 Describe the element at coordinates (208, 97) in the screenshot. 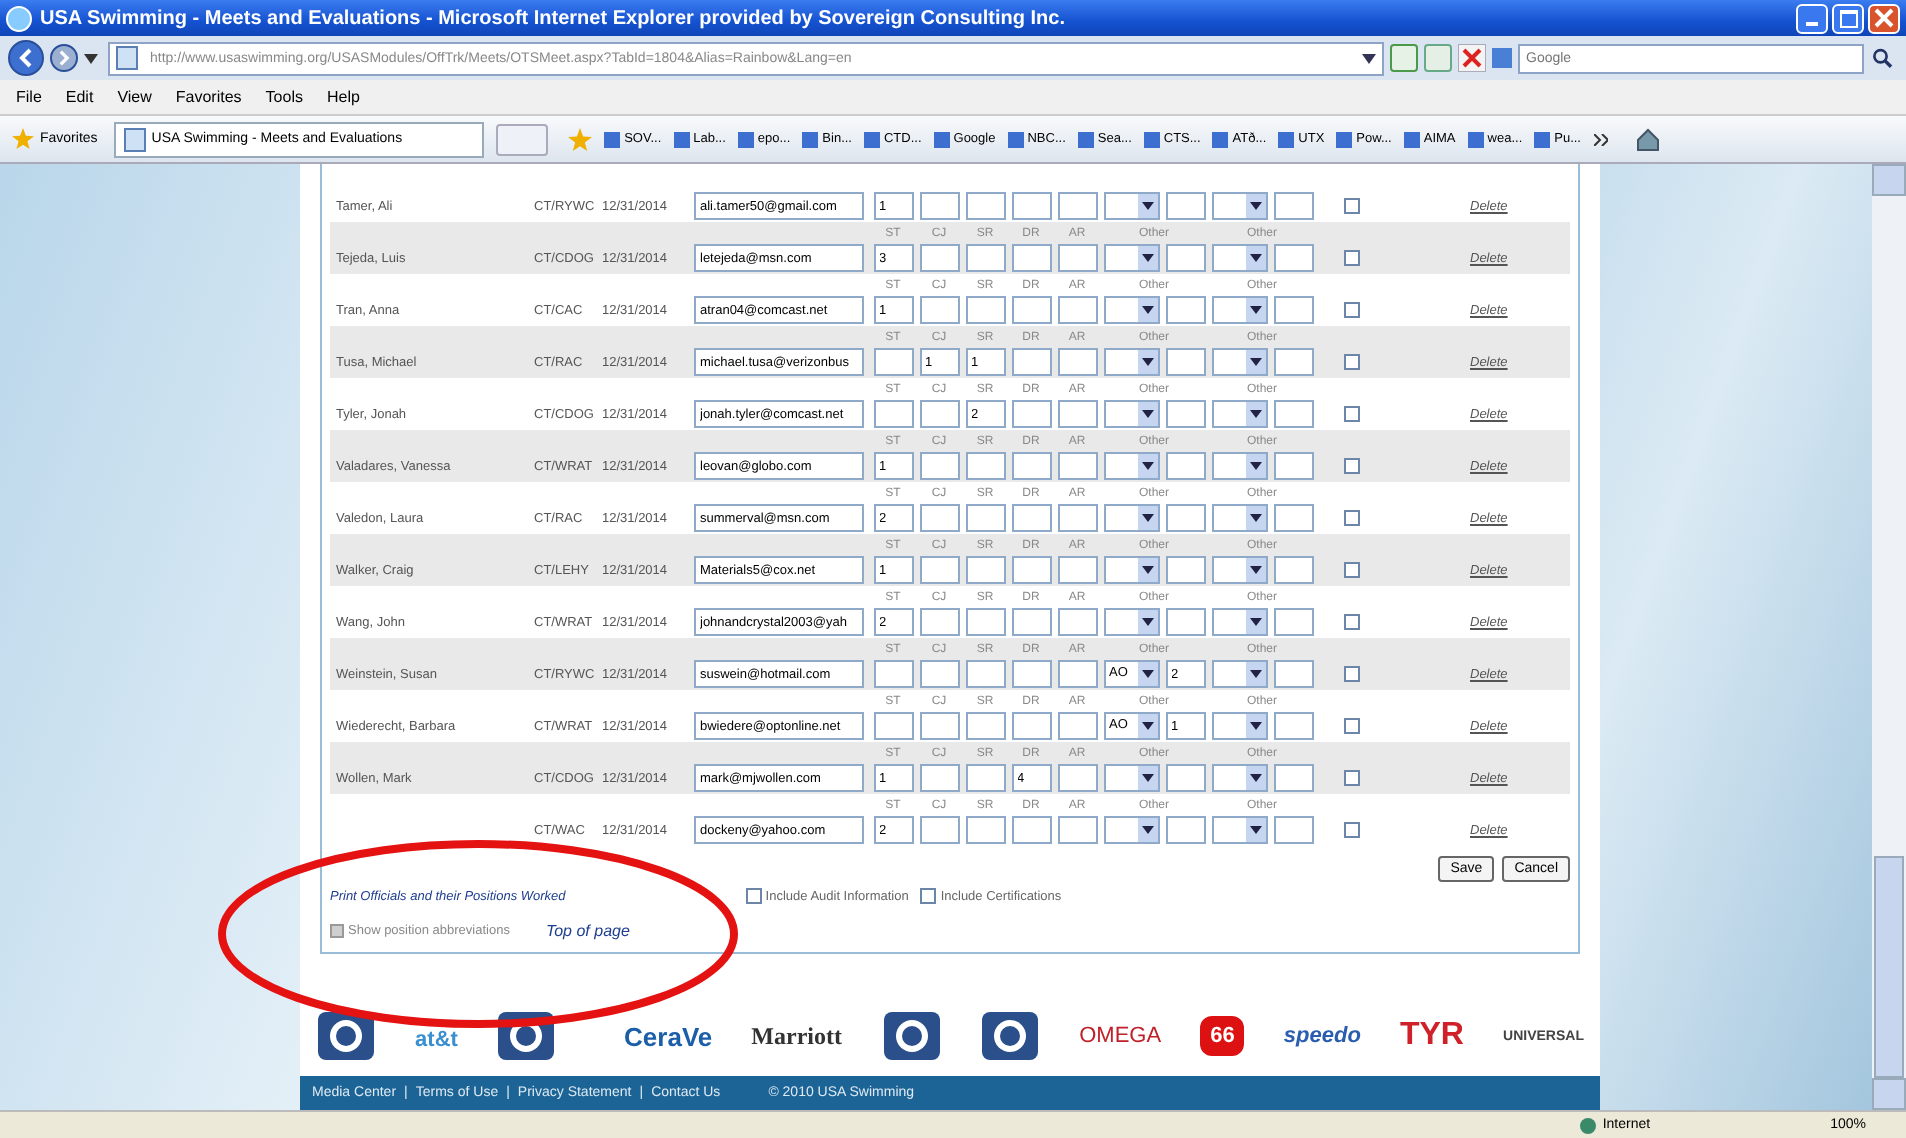

I see `menu-item: Favorites` at that location.